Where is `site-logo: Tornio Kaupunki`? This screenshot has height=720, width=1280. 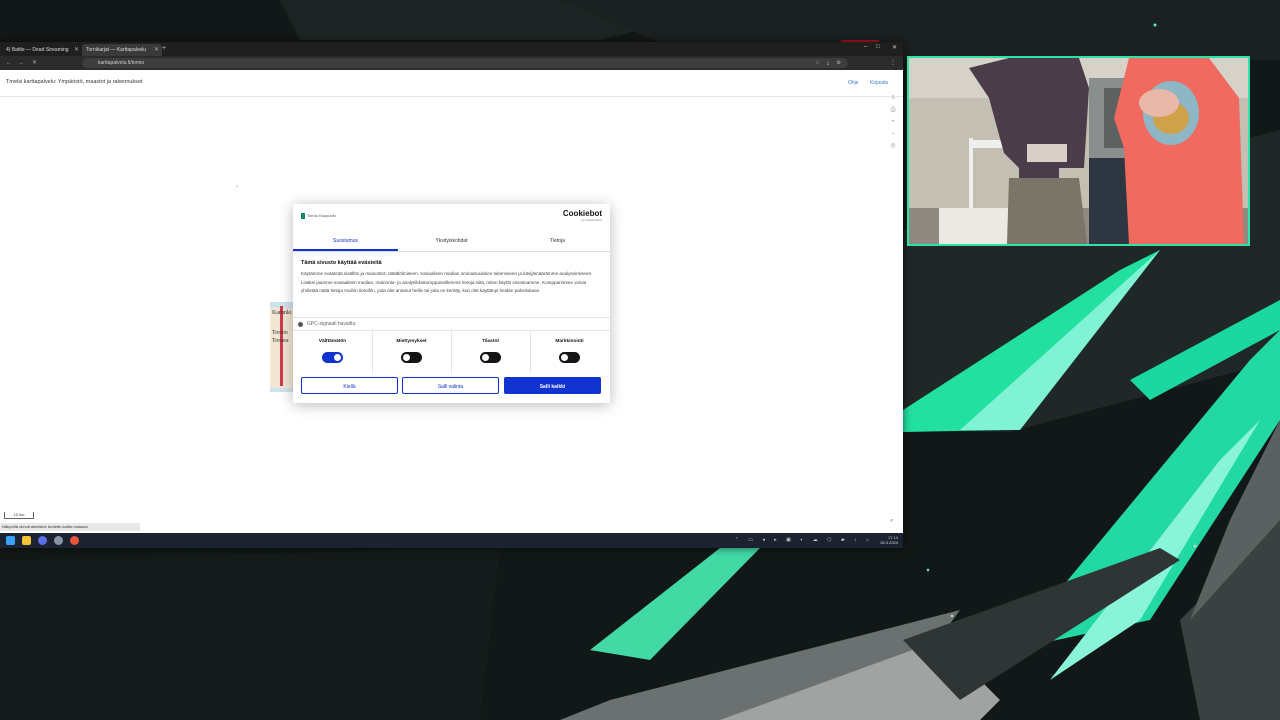
site-logo: Tornio Kaupunki is located at coordinates (318, 216).